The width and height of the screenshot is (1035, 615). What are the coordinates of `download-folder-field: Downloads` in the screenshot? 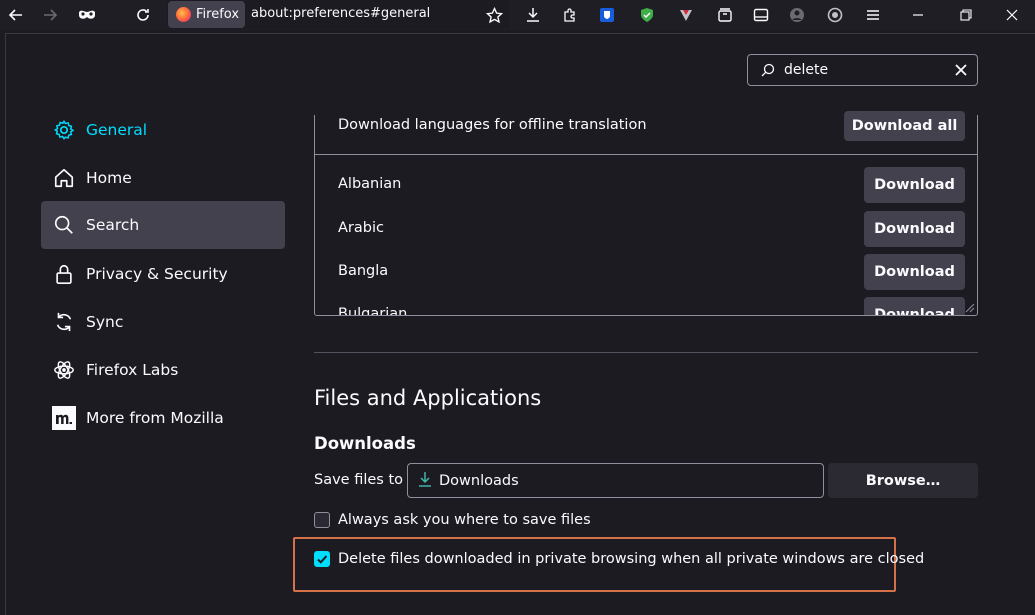 It's located at (615, 480).